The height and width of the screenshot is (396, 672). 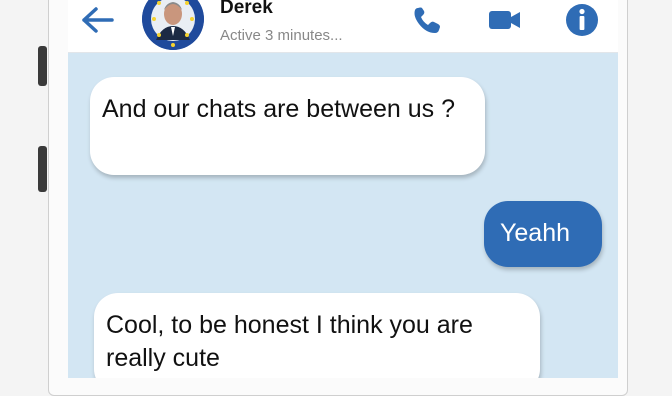 I want to click on message-bubble-incoming: And our chats are between us ?, so click(x=287, y=126).